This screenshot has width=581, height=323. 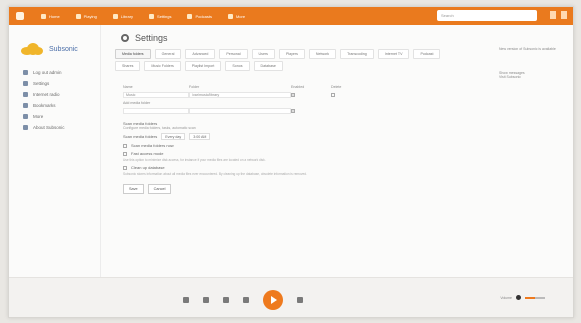 I want to click on info-icon, so click(x=25, y=127).